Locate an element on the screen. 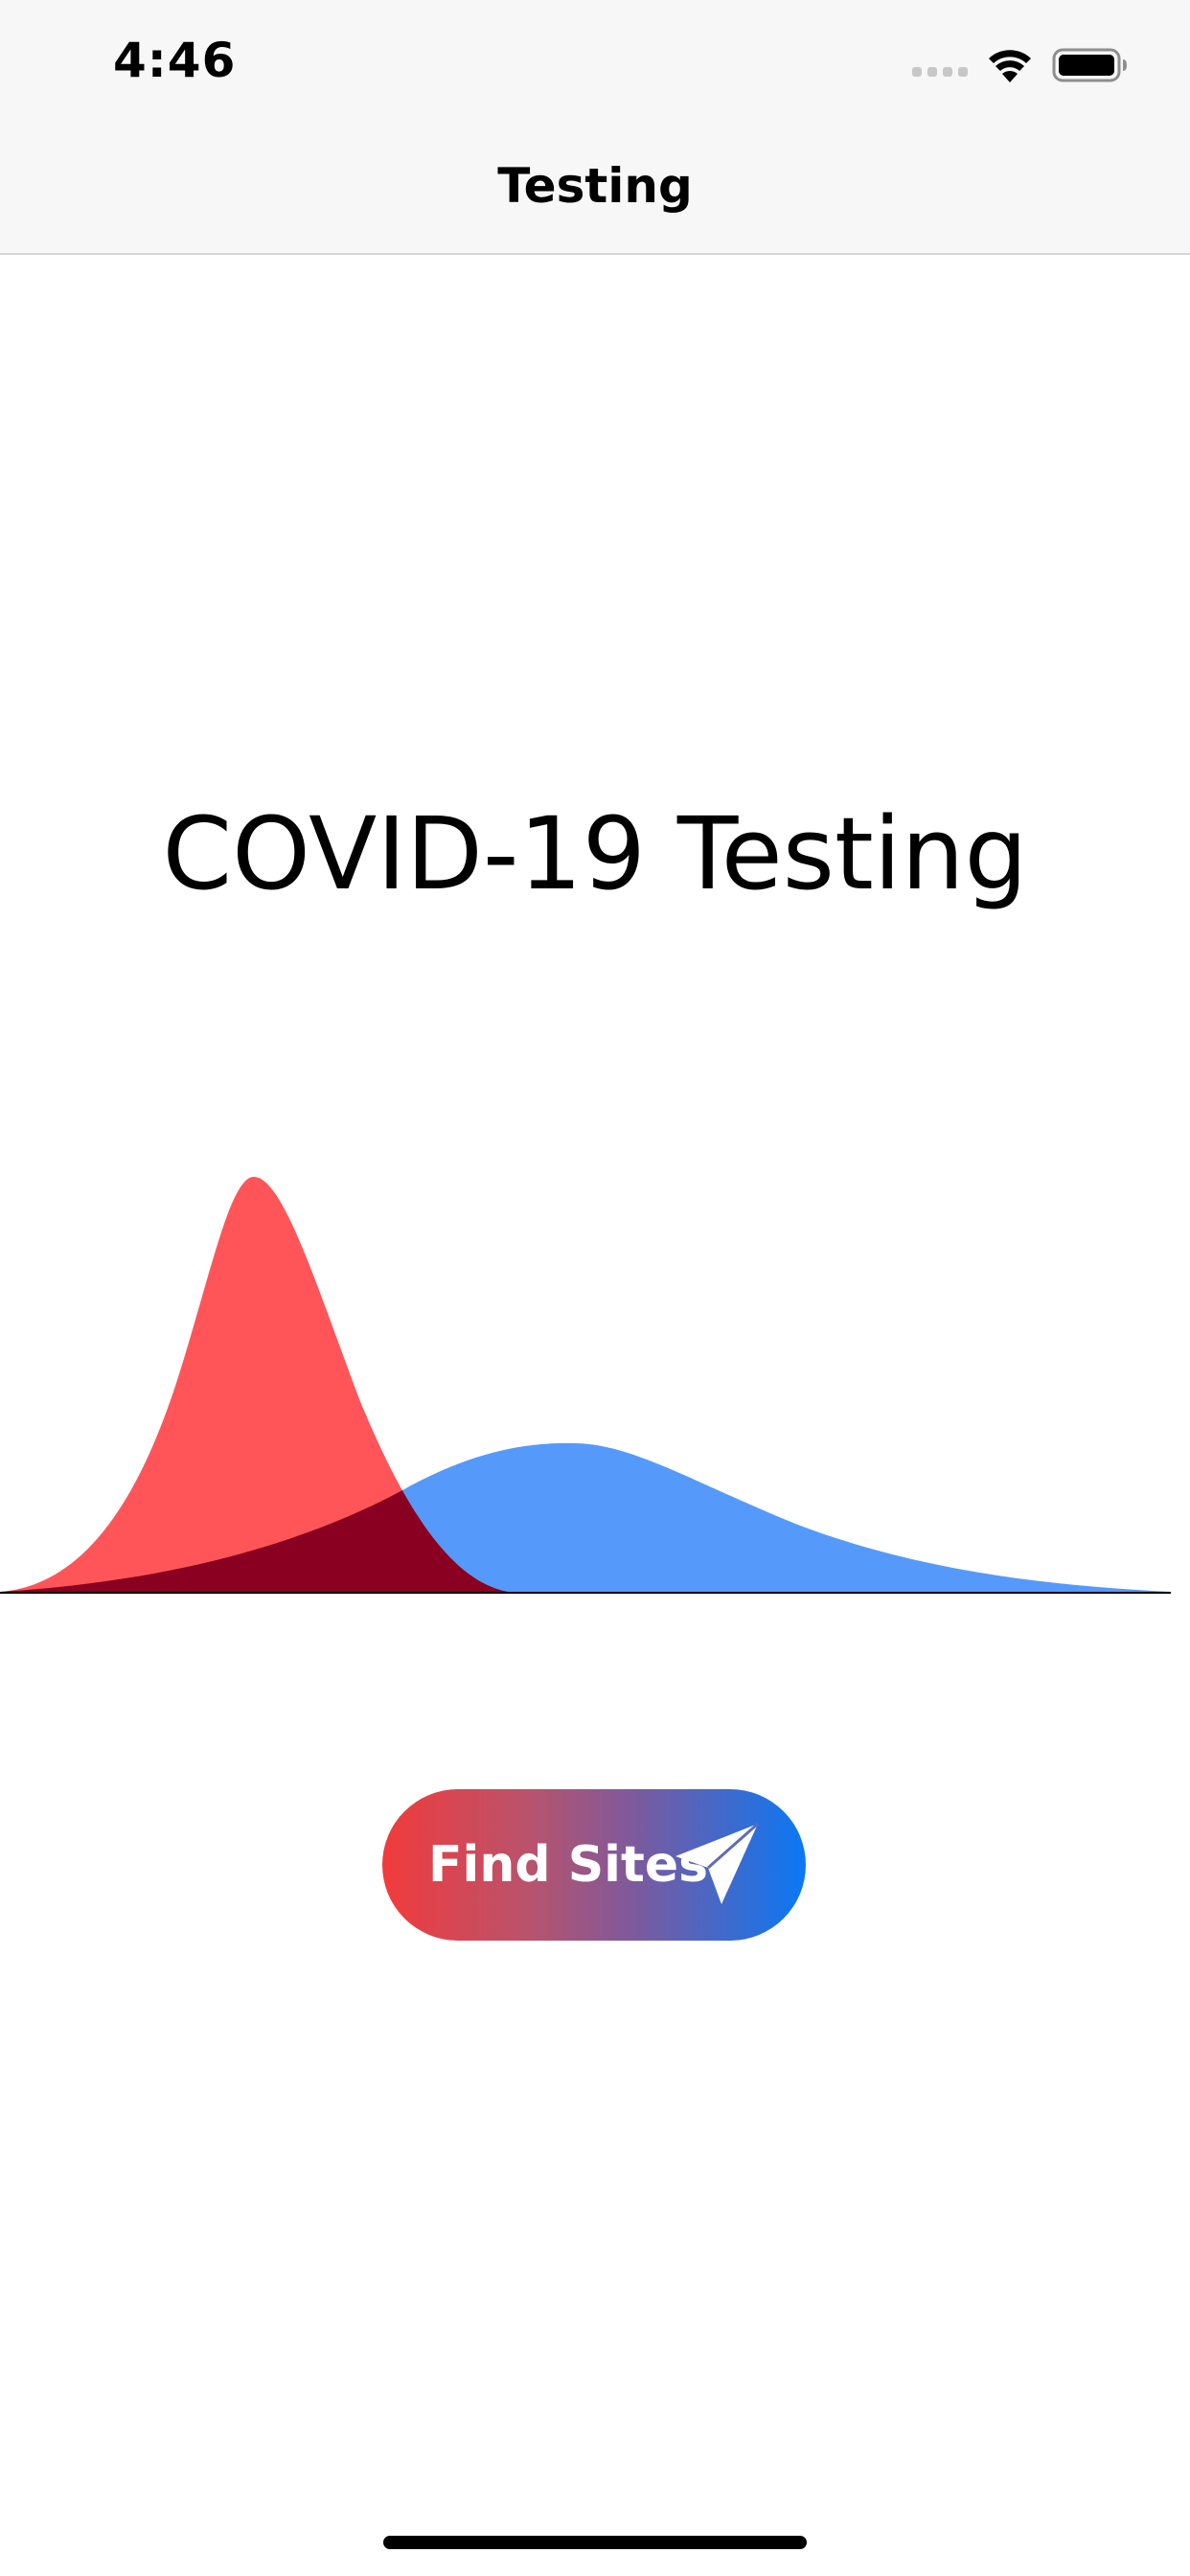 This screenshot has height=2576, width=1190. status-time: 4:46 is located at coordinates (175, 60).